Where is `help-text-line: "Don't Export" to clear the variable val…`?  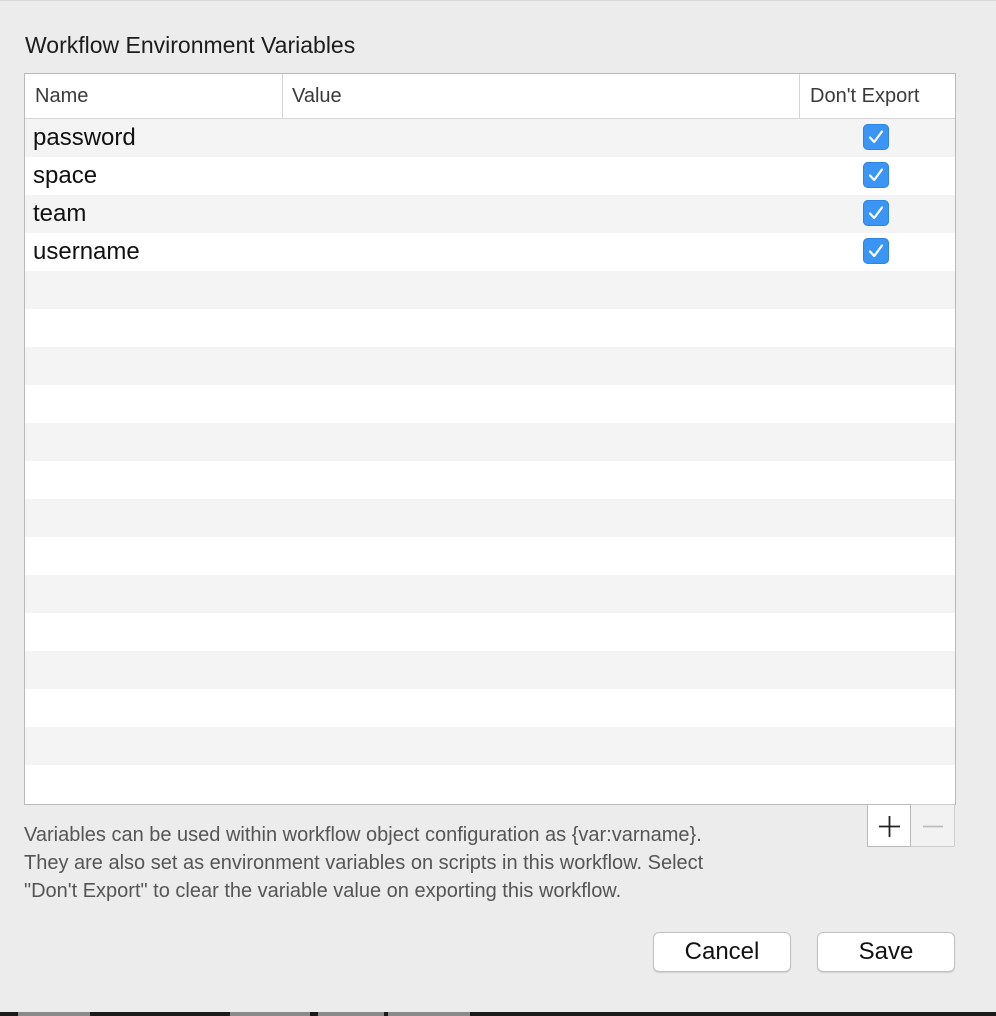 help-text-line: "Don't Export" to clear the variable val… is located at coordinates (323, 891).